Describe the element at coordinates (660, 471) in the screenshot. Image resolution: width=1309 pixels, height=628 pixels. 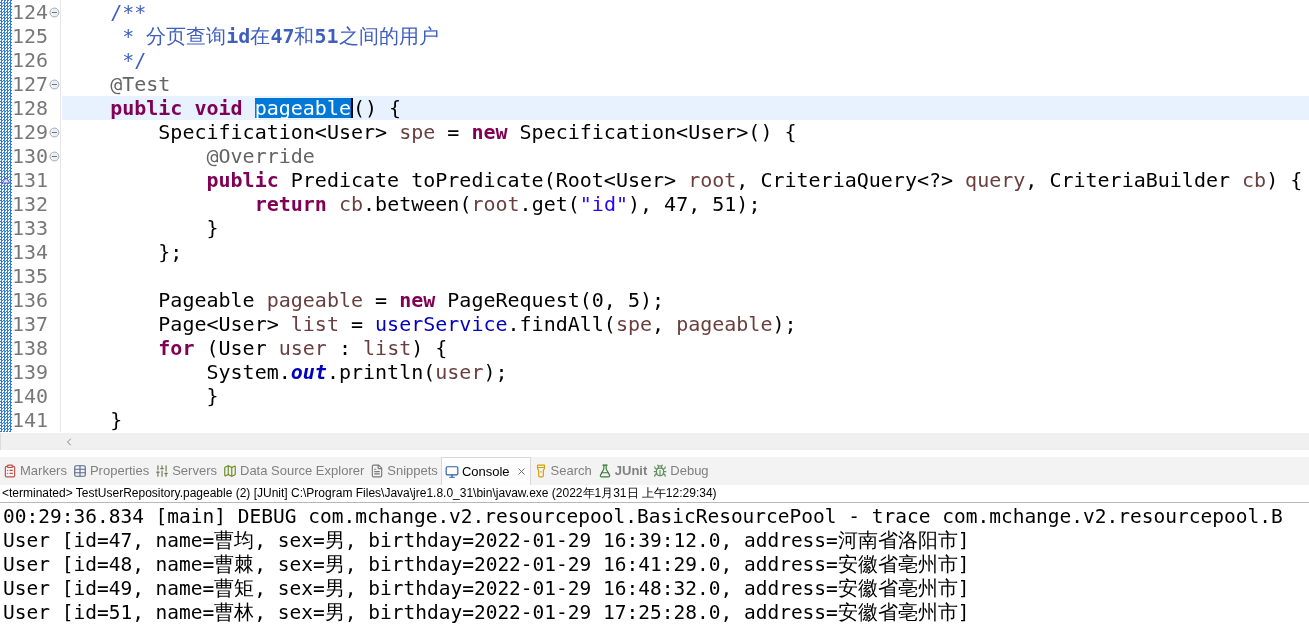
I see `bug-icon` at that location.